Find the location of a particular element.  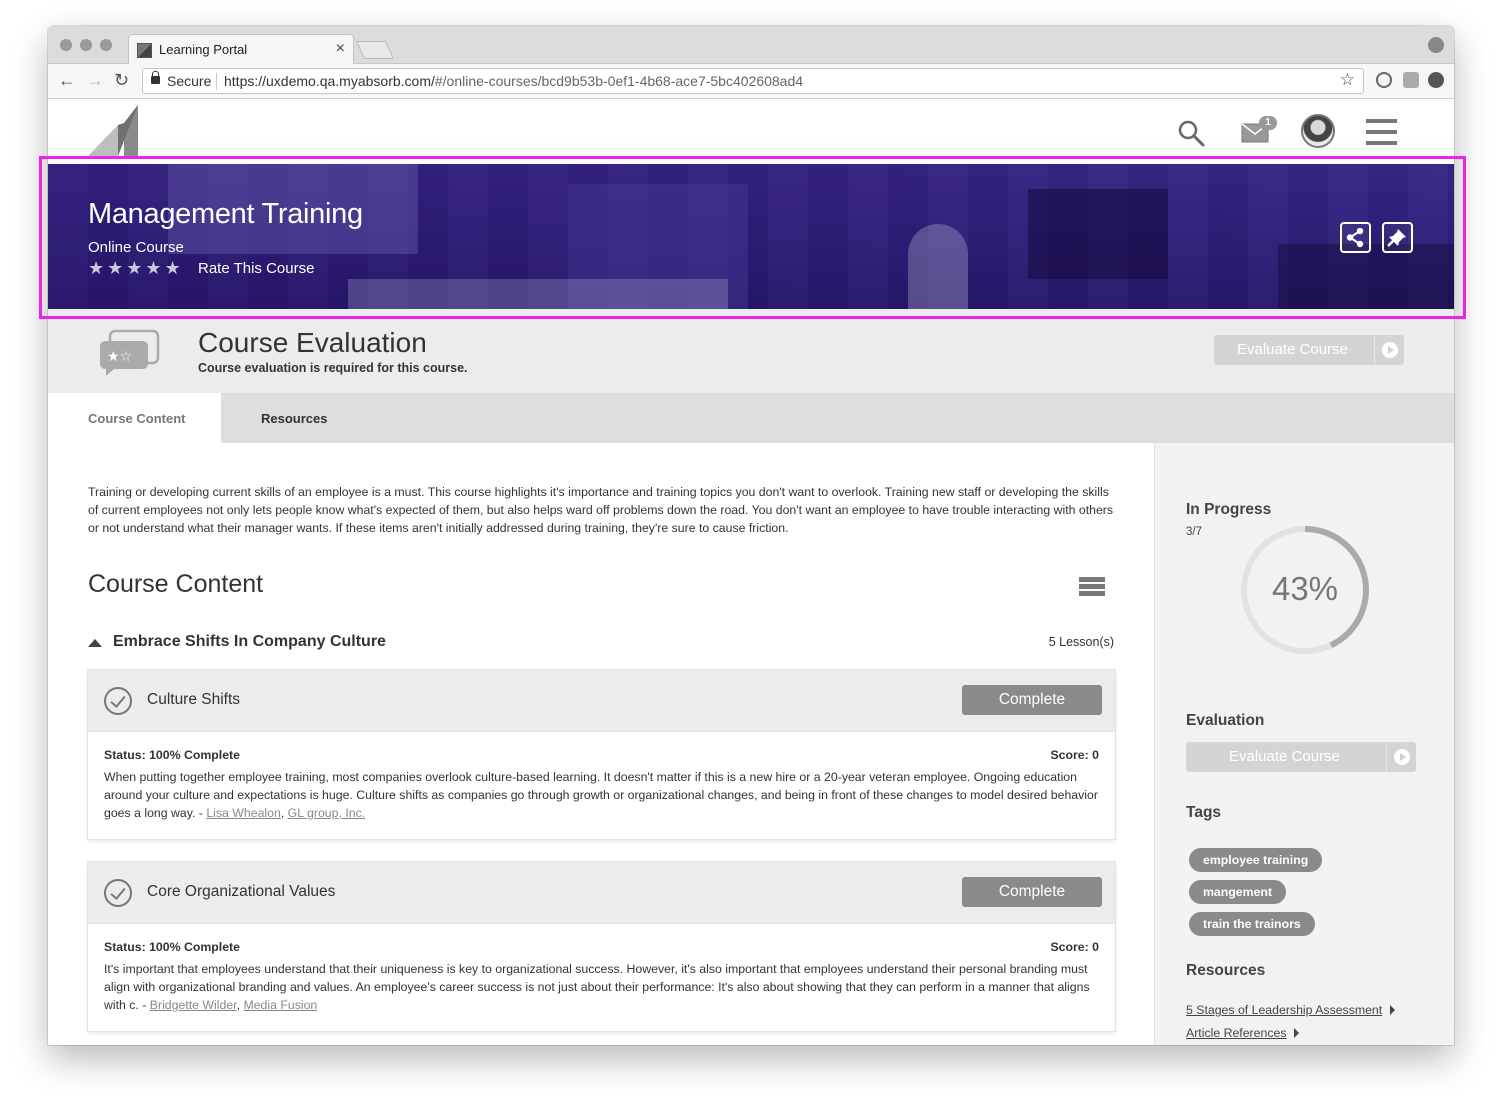

browser-profile-icon is located at coordinates (1436, 45).